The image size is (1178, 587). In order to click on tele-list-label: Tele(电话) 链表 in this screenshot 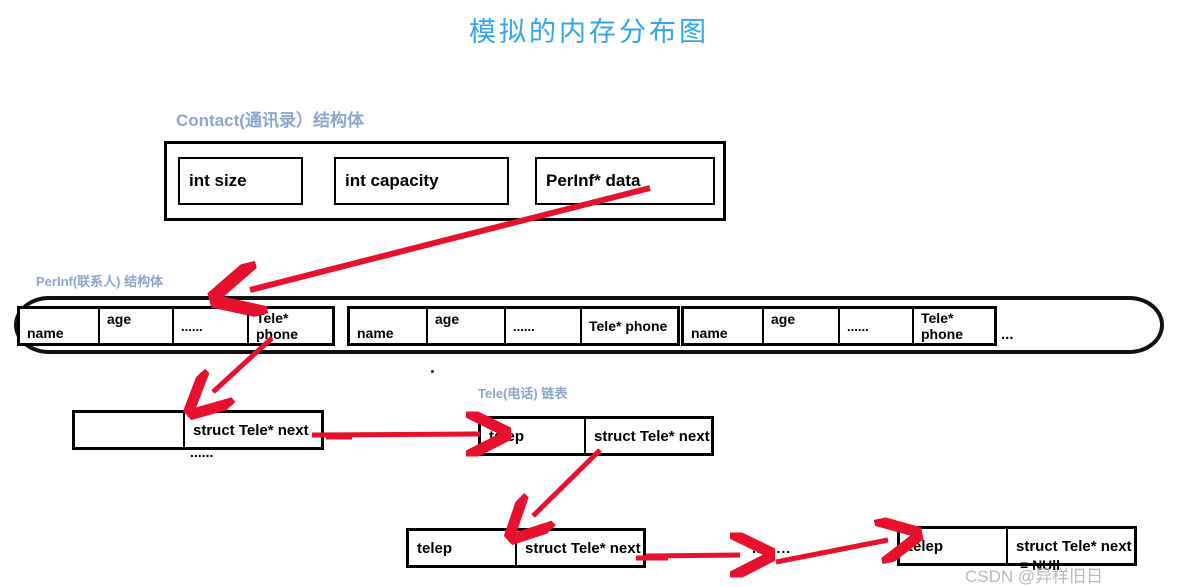, I will do `click(523, 393)`.